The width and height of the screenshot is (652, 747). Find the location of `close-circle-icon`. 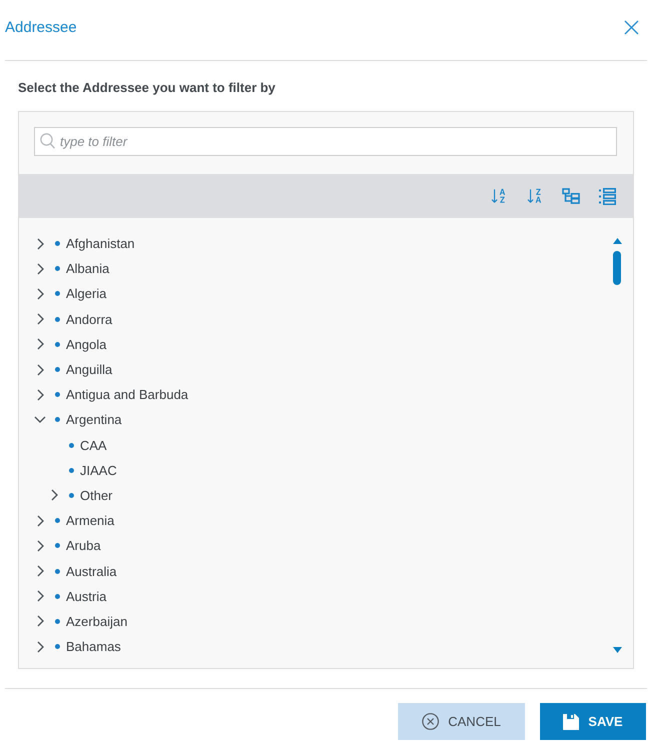

close-circle-icon is located at coordinates (431, 721).